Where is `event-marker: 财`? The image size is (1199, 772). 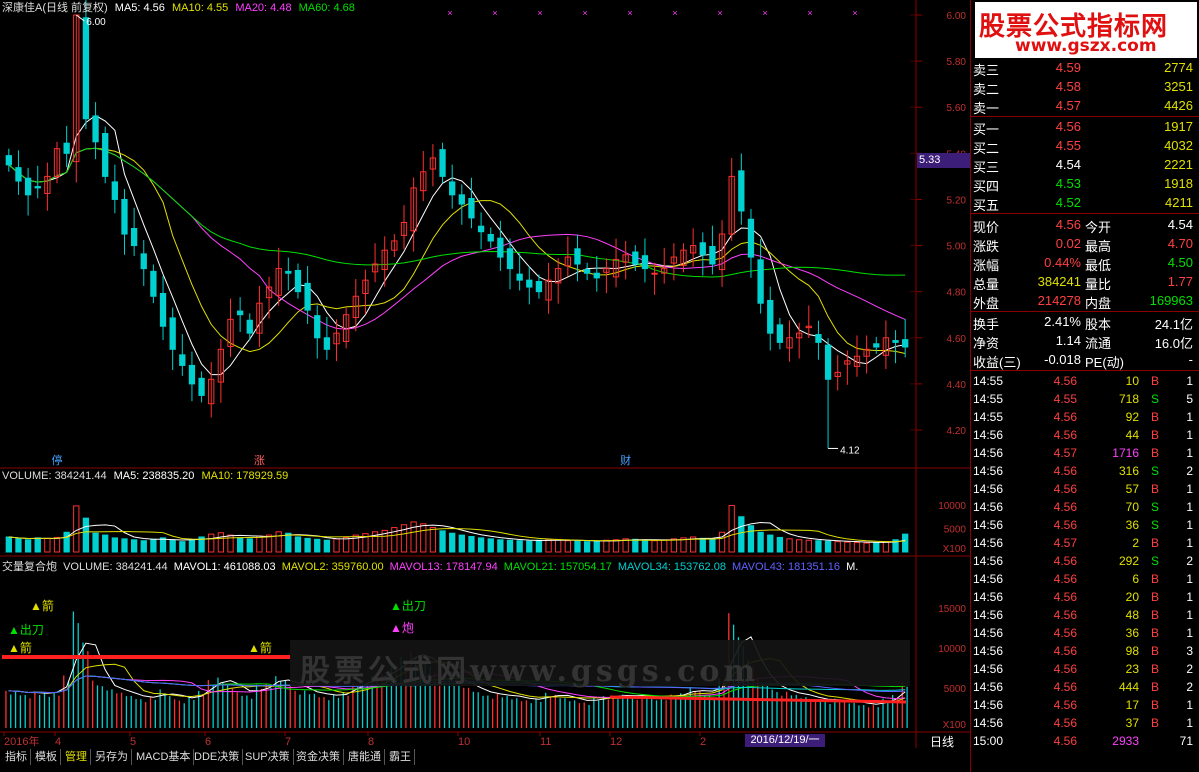
event-marker: 财 is located at coordinates (625, 460).